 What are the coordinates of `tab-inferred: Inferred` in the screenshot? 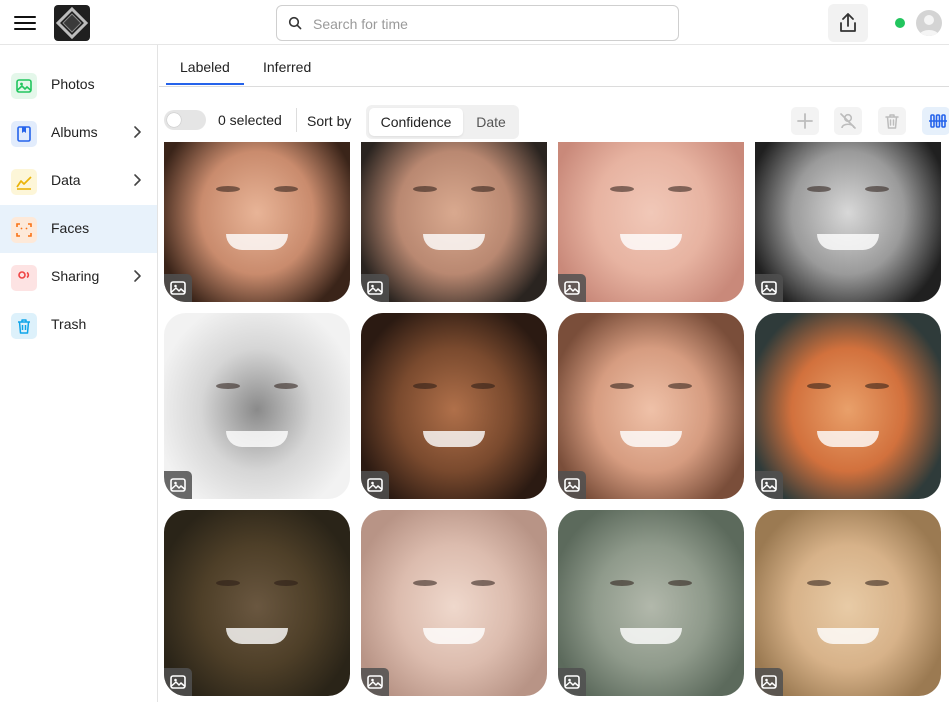 It's located at (287, 67).